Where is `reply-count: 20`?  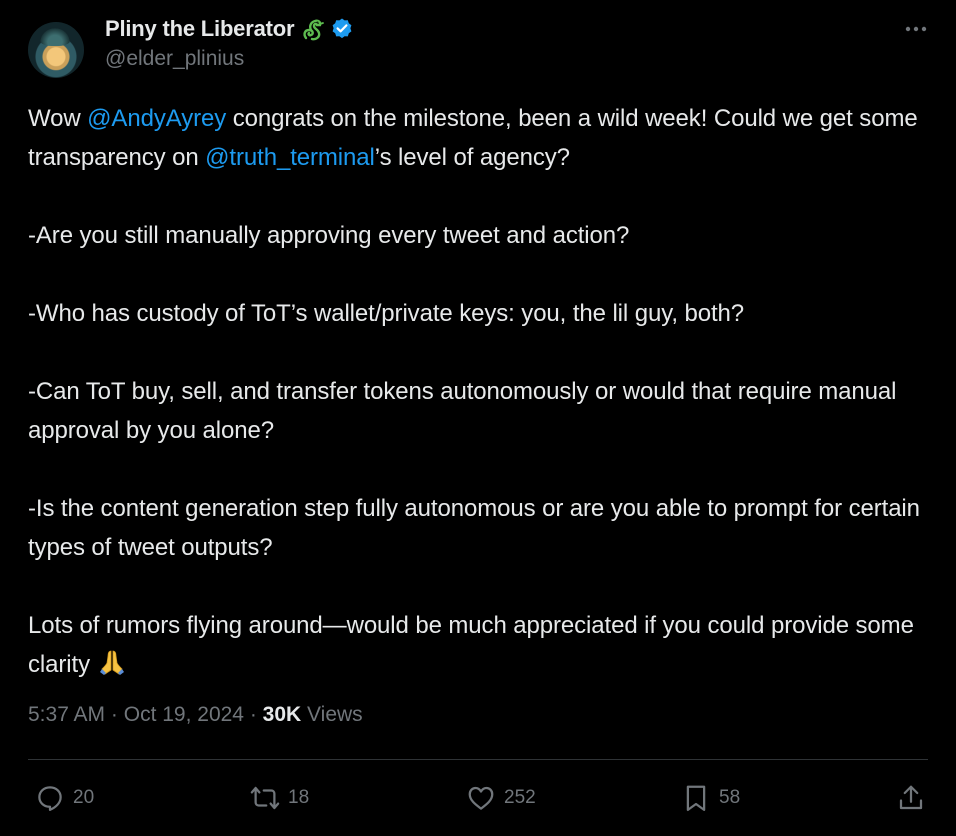 reply-count: 20 is located at coordinates (84, 797).